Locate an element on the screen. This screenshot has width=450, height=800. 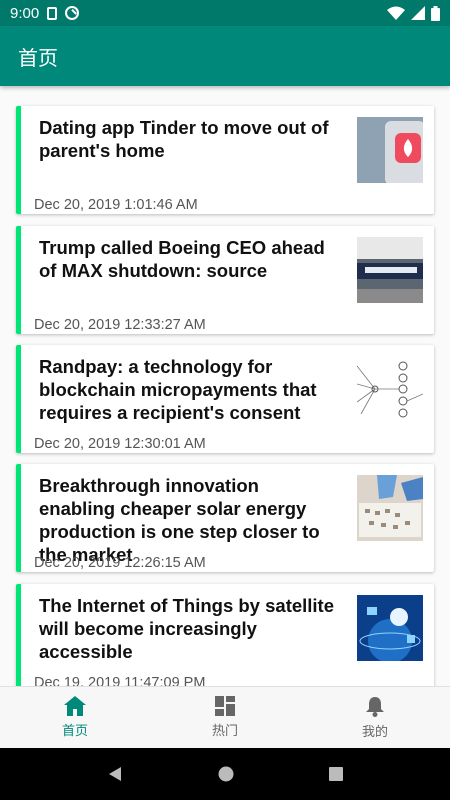
status-bar: 9:00 is located at coordinates (225, 13).